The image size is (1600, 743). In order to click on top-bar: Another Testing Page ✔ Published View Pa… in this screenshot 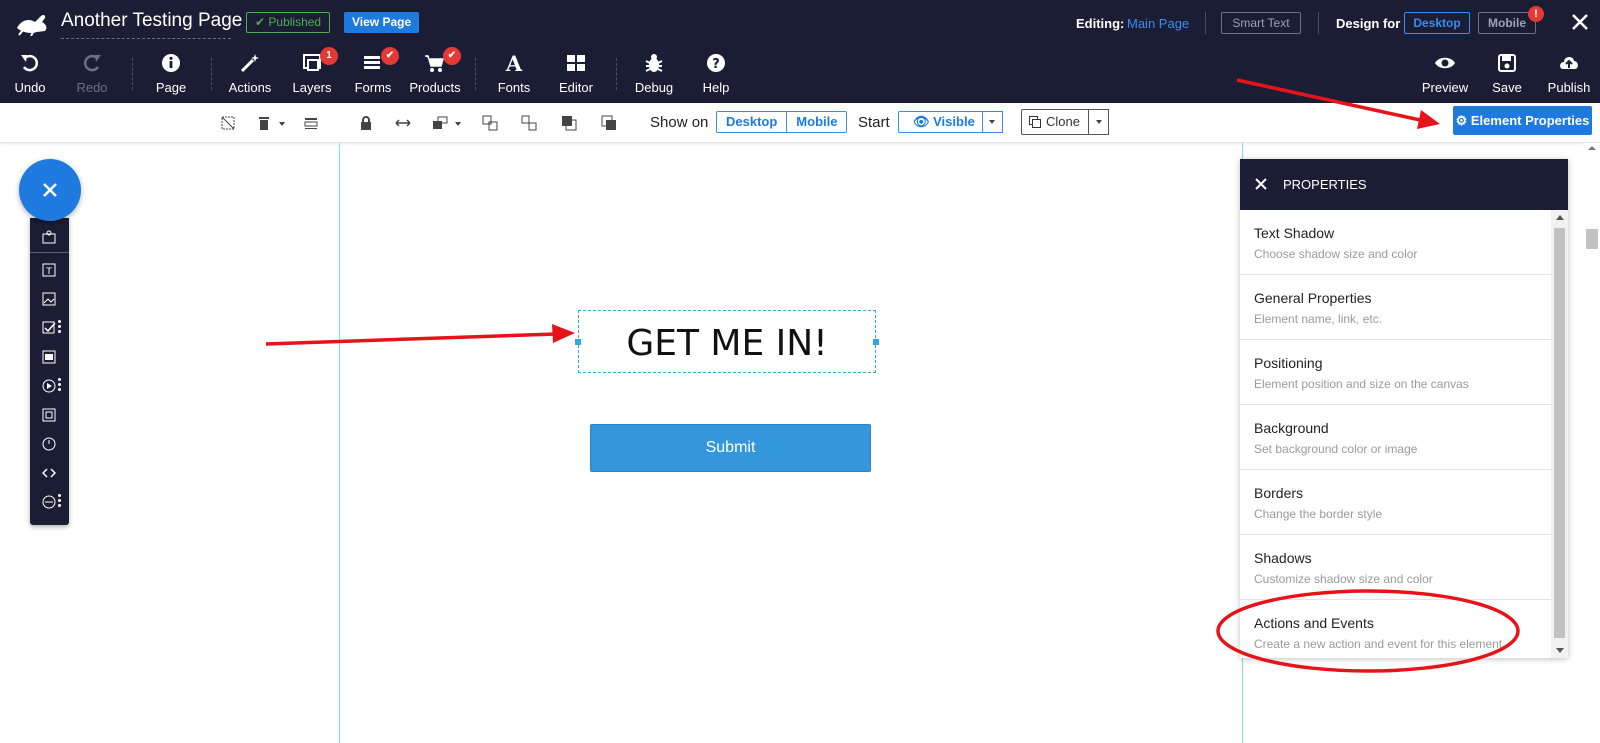, I will do `click(800, 51)`.